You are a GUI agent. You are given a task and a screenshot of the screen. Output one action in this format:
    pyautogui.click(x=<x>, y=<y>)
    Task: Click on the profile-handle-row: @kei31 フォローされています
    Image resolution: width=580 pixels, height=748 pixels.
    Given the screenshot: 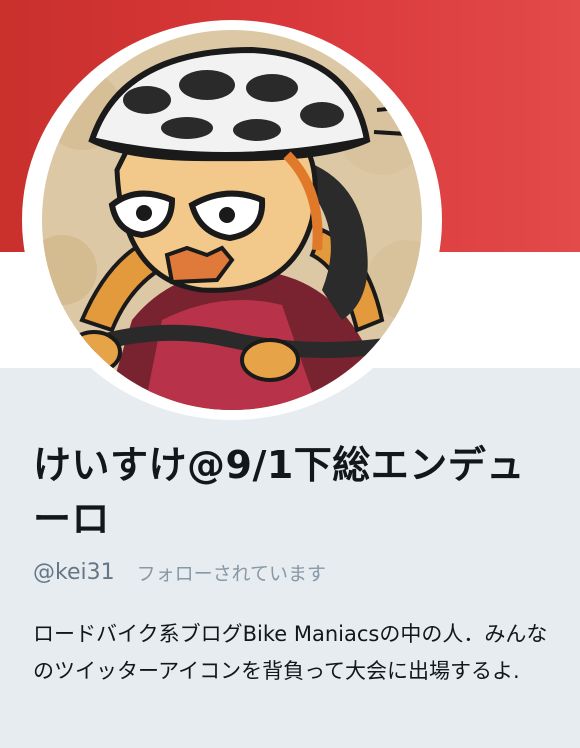 What is the action you would take?
    pyautogui.click(x=179, y=572)
    